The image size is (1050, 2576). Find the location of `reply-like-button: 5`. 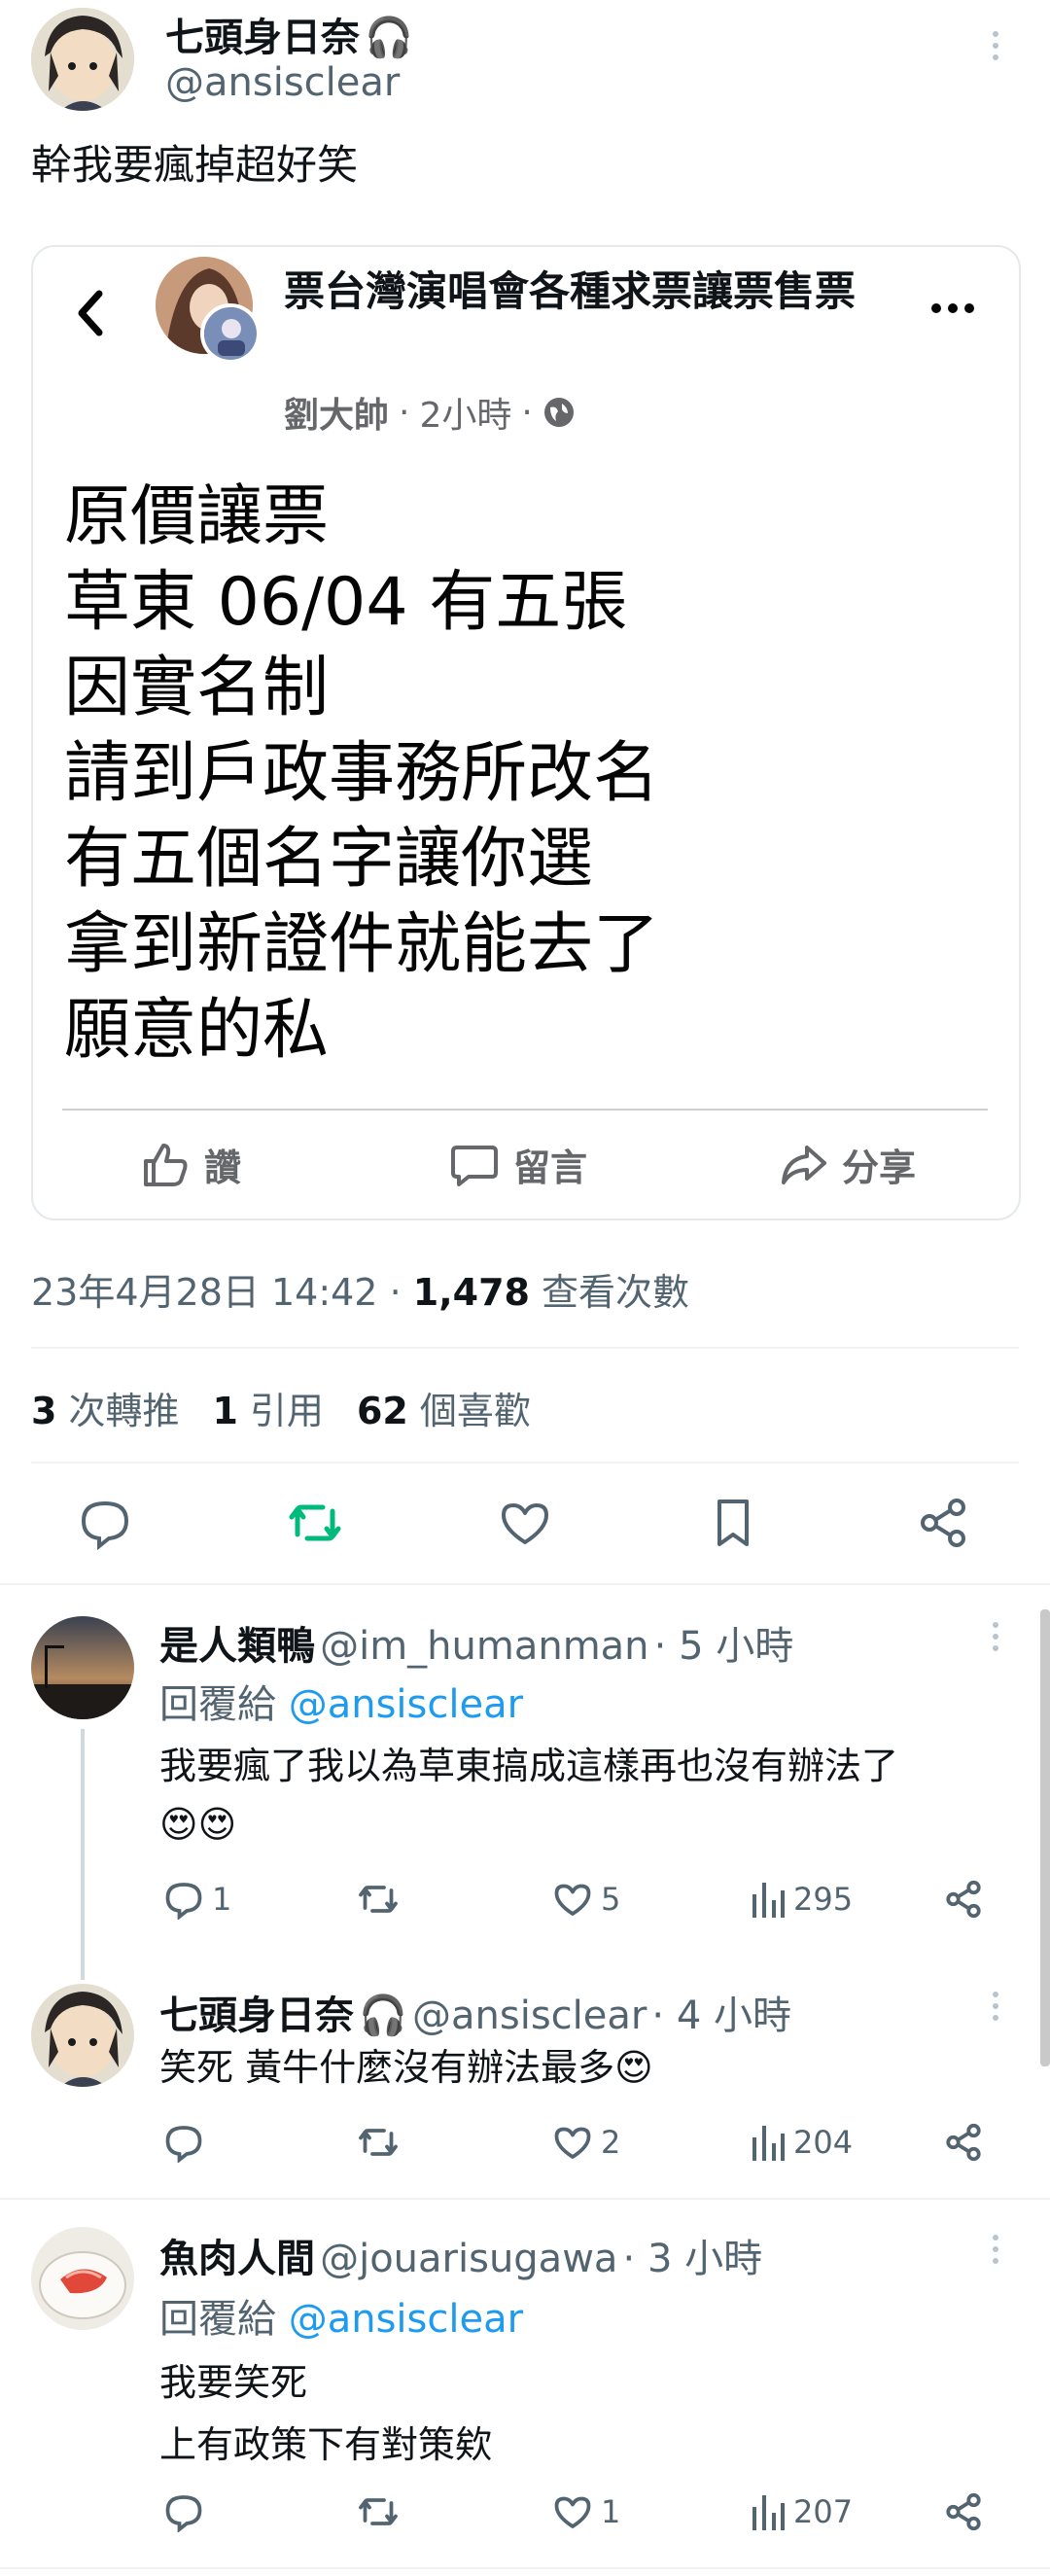

reply-like-button: 5 is located at coordinates (586, 1899).